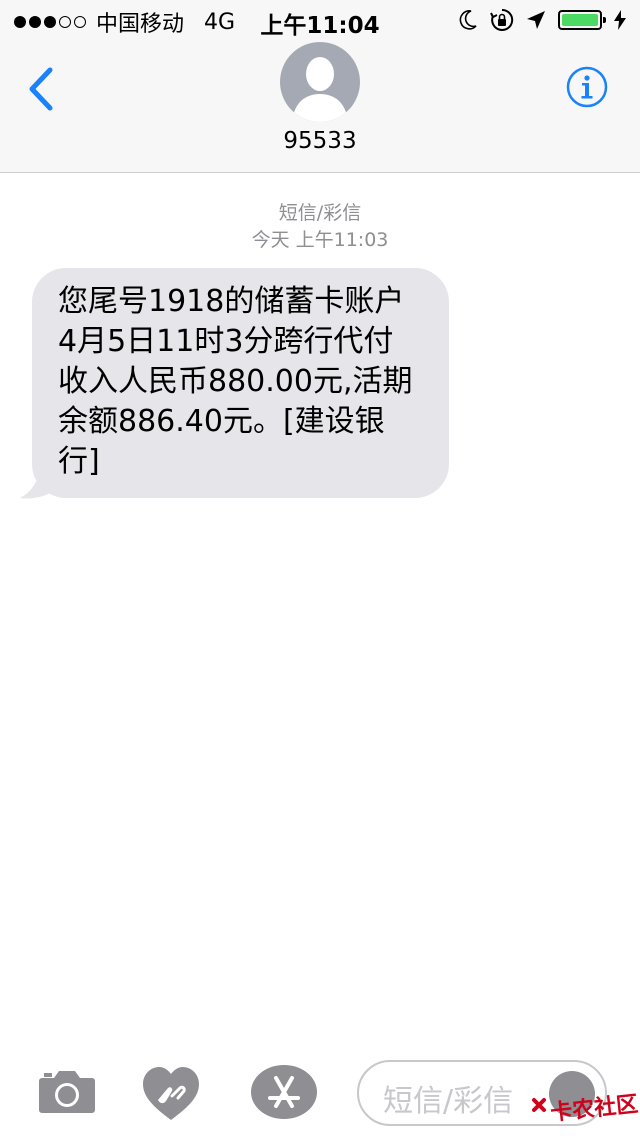 The width and height of the screenshot is (640, 1136). I want to click on info-icon, so click(587, 87).